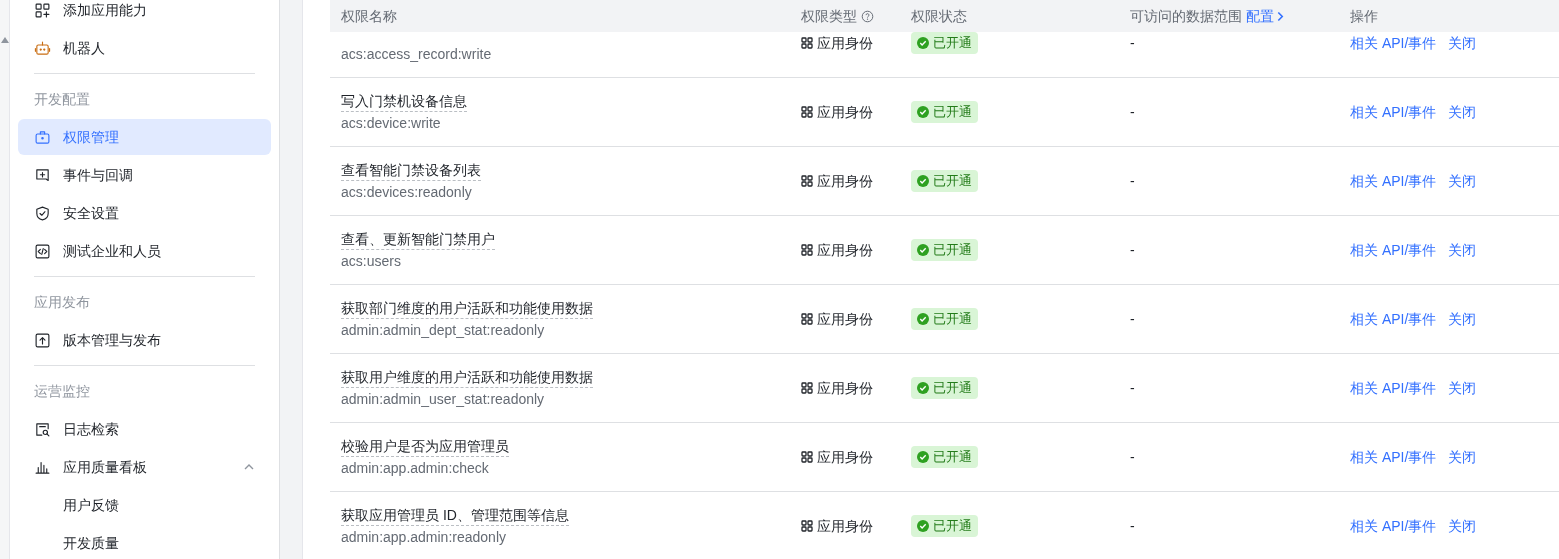 Image resolution: width=1559 pixels, height=559 pixels. What do you see at coordinates (144, 14) in the screenshot?
I see `sidebar-item: 添加应用能力` at bounding box center [144, 14].